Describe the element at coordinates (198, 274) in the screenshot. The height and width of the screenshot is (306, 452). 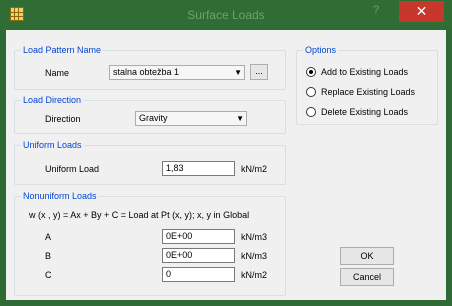
I see `coef-c-input: 0` at that location.